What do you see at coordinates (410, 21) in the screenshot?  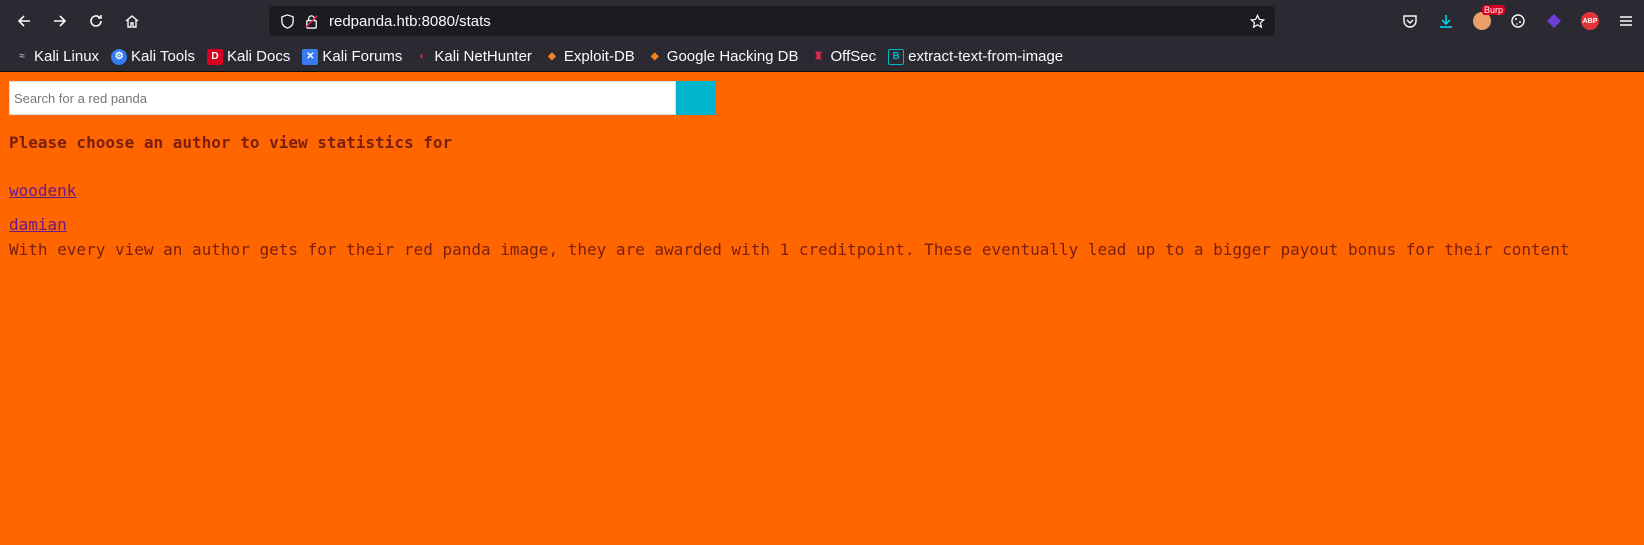 I see `url-text: redpanda.htb:8080/stats` at bounding box center [410, 21].